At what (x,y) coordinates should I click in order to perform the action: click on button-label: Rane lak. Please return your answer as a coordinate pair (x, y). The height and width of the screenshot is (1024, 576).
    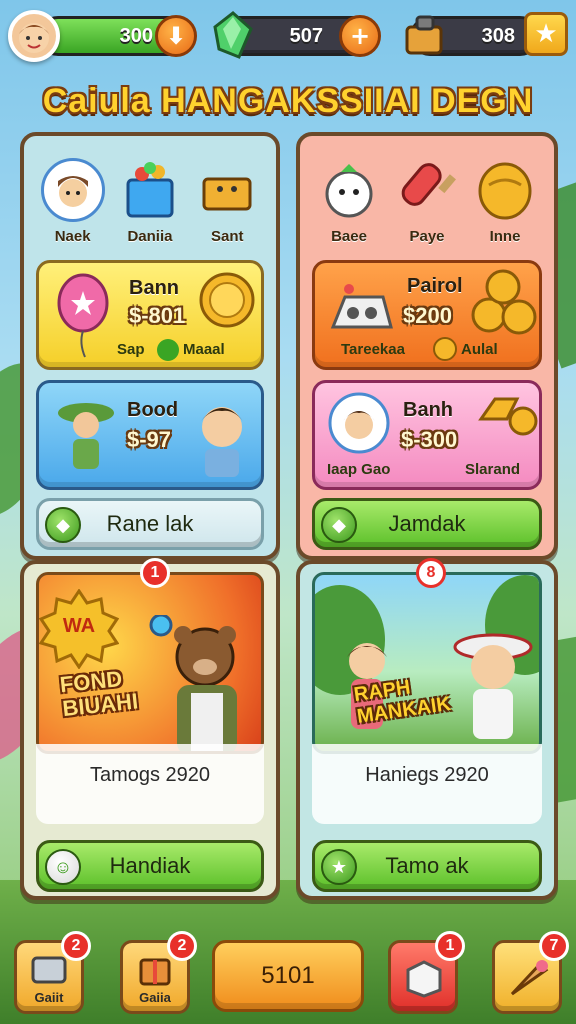
    Looking at the image, I should click on (150, 523).